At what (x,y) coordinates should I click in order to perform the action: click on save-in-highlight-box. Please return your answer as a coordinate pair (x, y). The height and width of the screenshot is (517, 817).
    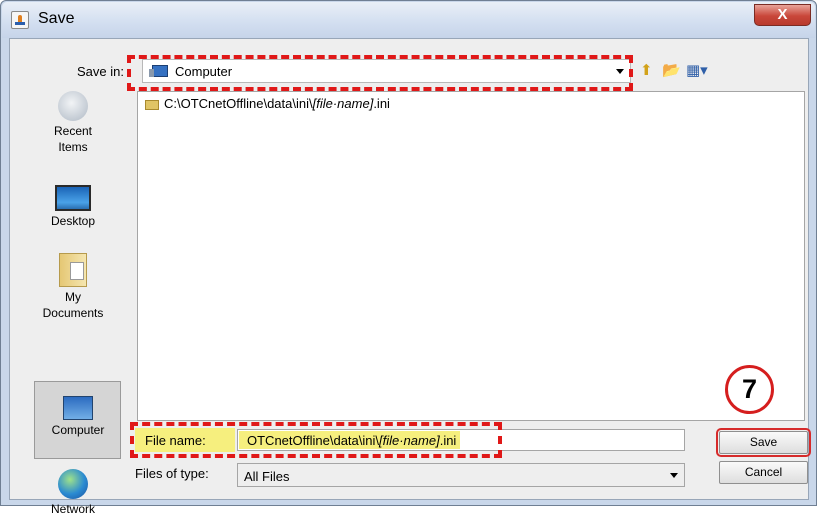
    Looking at the image, I should click on (380, 73).